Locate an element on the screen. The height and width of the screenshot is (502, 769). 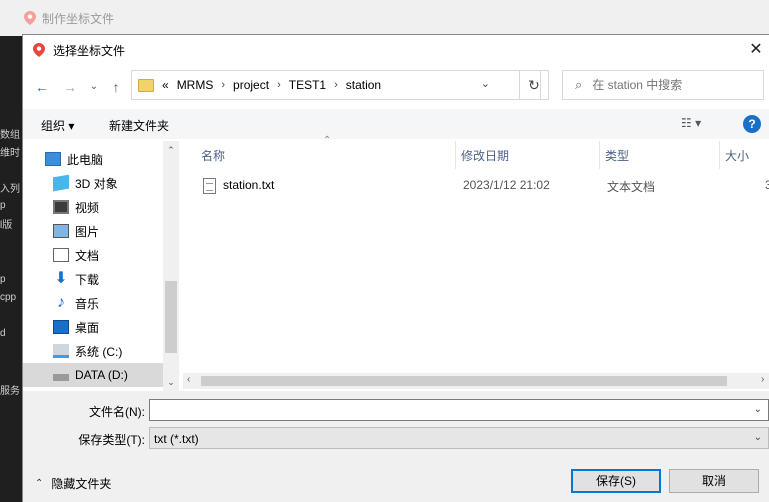
view-options-icon: ☷ ▾ is located at coordinates (691, 123).